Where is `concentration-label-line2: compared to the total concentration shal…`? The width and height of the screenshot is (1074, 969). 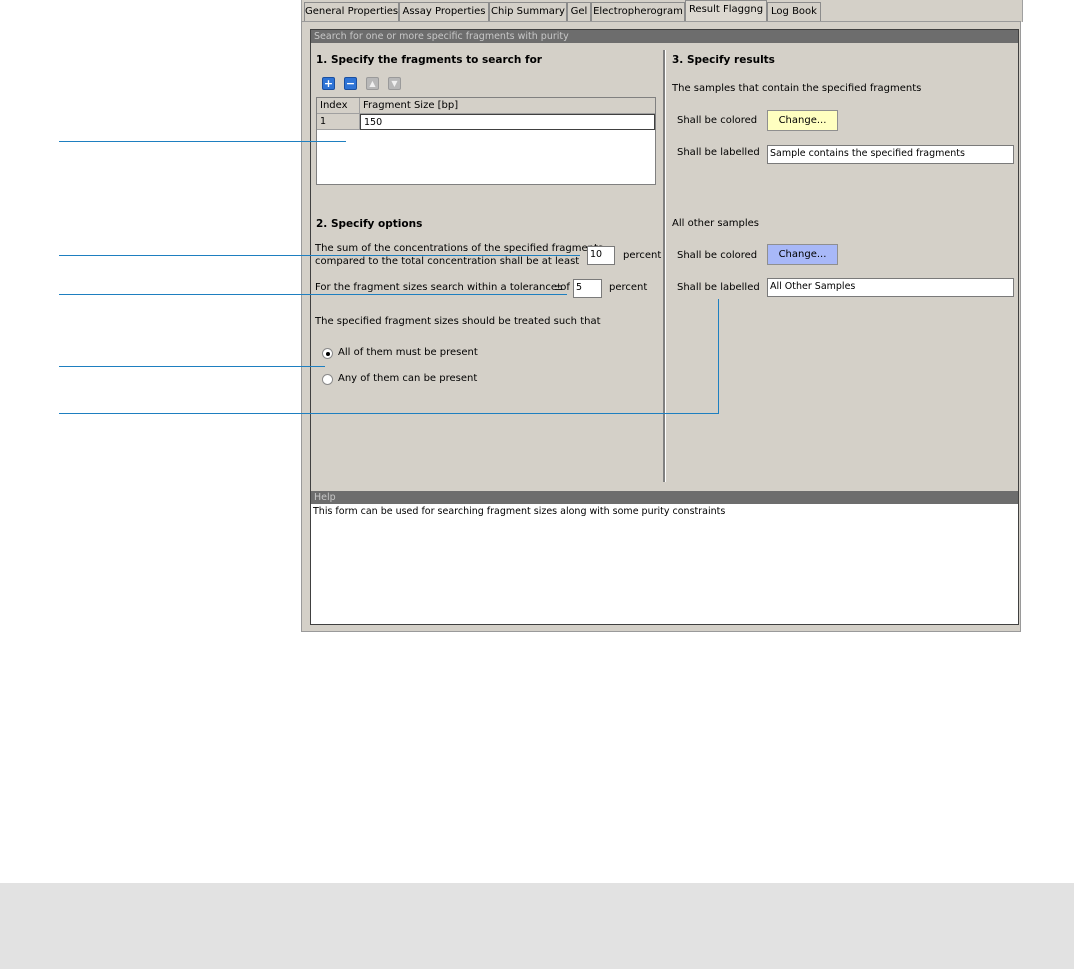 concentration-label-line2: compared to the total concentration shal… is located at coordinates (447, 261).